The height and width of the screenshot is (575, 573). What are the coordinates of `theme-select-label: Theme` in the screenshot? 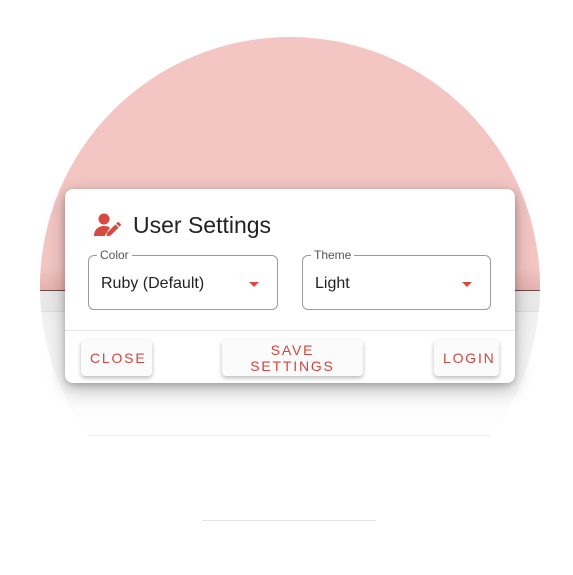 It's located at (333, 255).